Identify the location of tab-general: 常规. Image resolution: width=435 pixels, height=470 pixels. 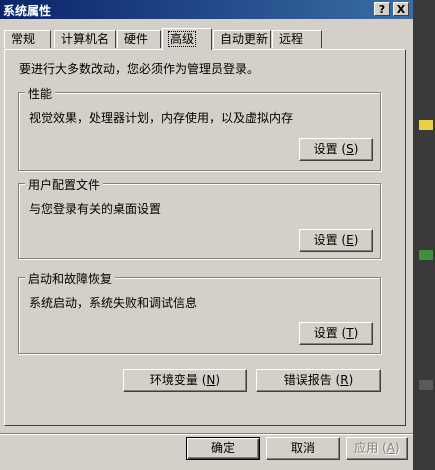
(27, 39).